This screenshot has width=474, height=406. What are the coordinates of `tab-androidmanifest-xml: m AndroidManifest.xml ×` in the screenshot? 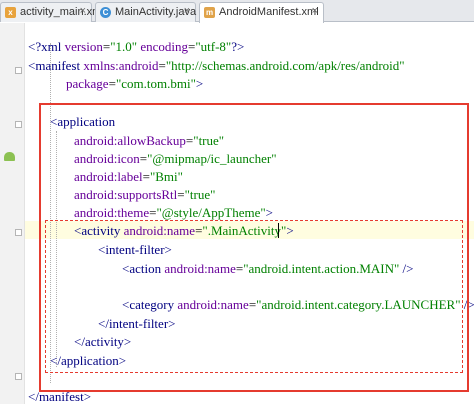 It's located at (261, 12).